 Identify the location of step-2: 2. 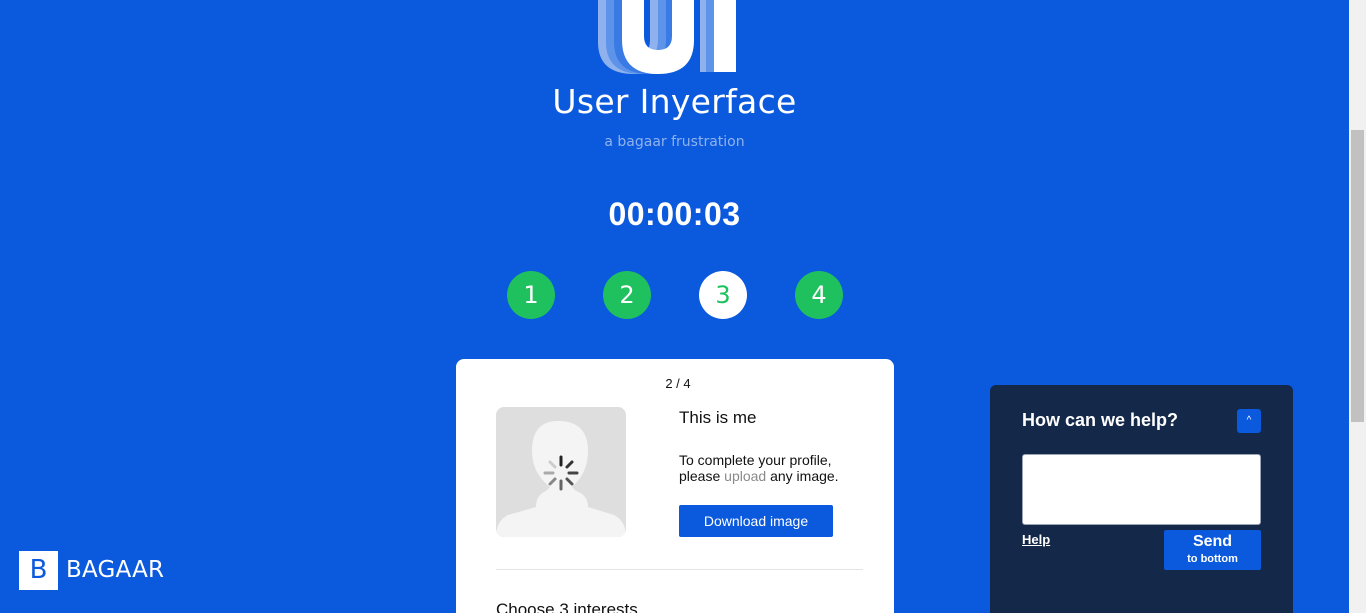
(627, 295).